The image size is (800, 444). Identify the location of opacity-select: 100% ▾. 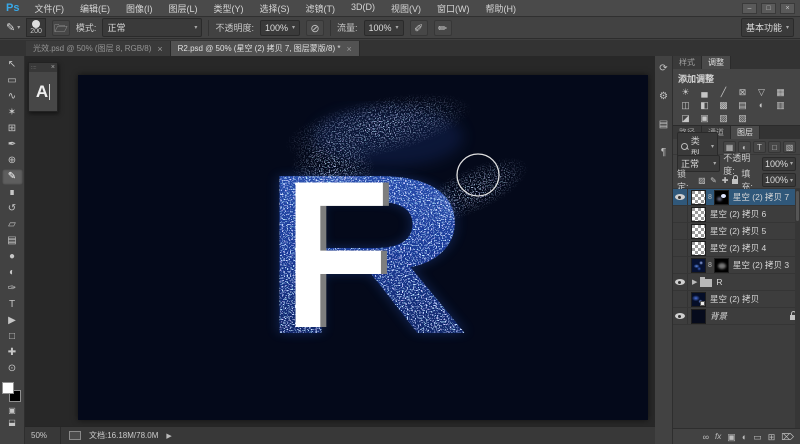
(279, 27).